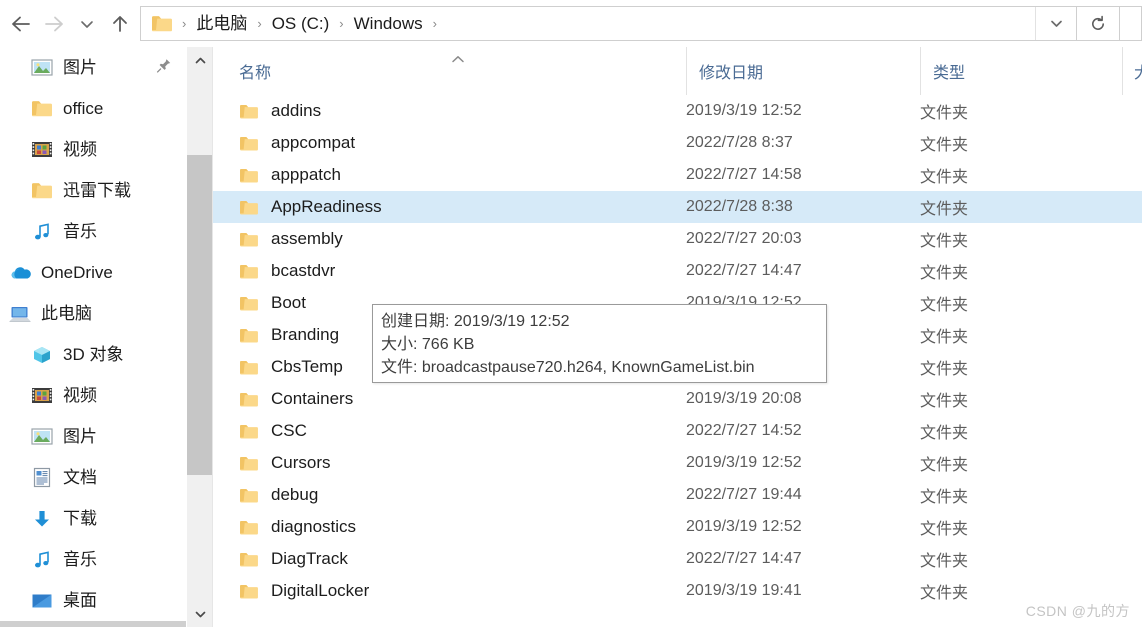 The width and height of the screenshot is (1142, 627). What do you see at coordinates (66, 313) in the screenshot?
I see `sidebar-item-label: 此电脑` at bounding box center [66, 313].